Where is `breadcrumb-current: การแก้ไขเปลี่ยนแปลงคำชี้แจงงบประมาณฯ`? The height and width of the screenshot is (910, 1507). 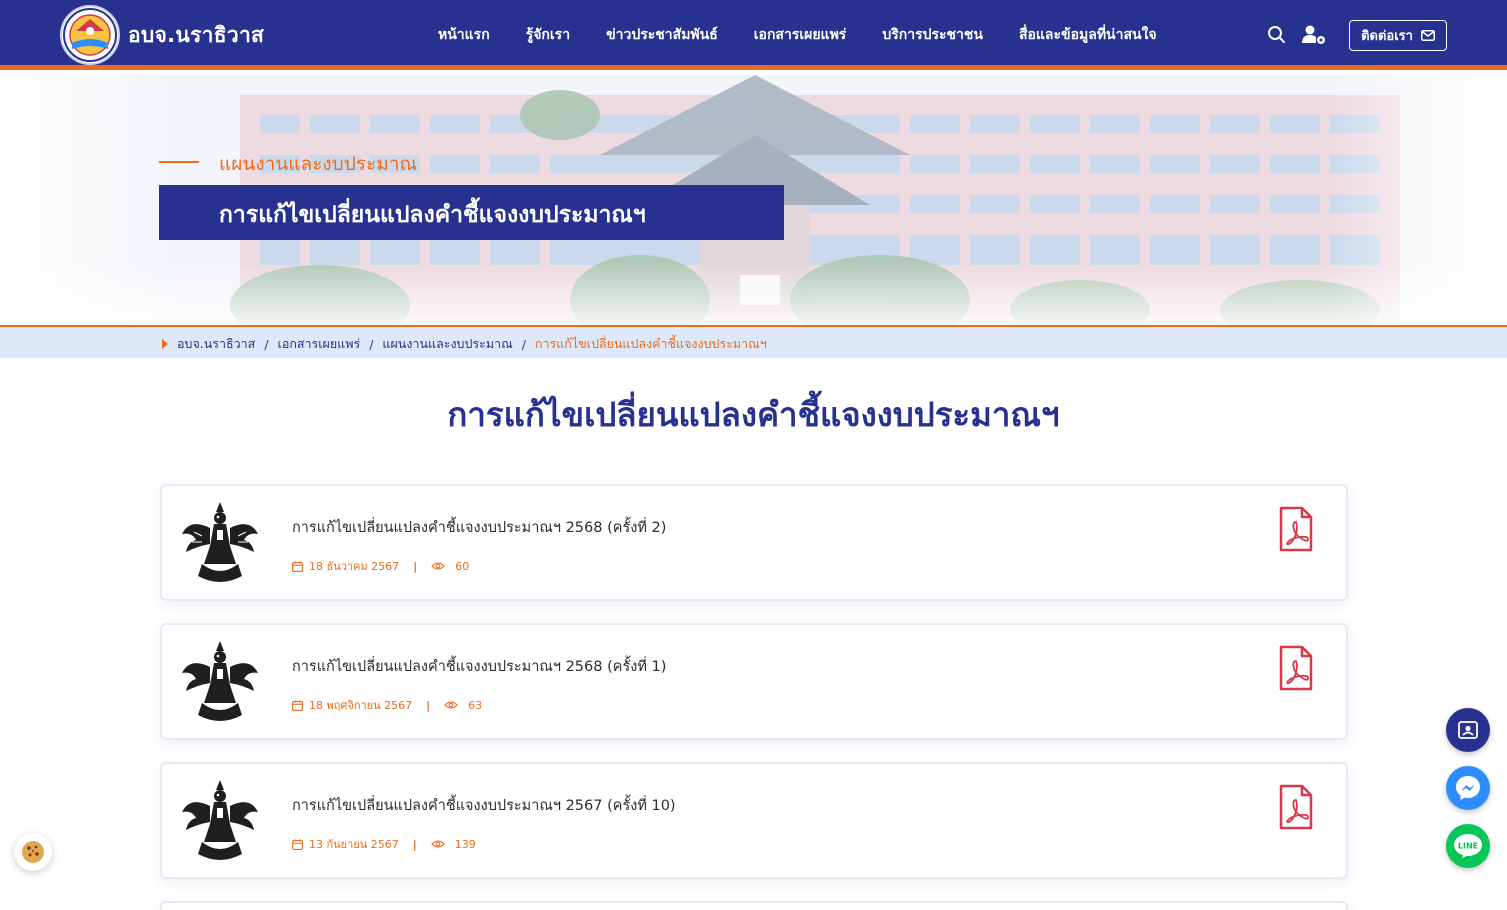 breadcrumb-current: การแก้ไขเปลี่ยนแปลงคำชี้แจงงบประมาณฯ is located at coordinates (650, 343).